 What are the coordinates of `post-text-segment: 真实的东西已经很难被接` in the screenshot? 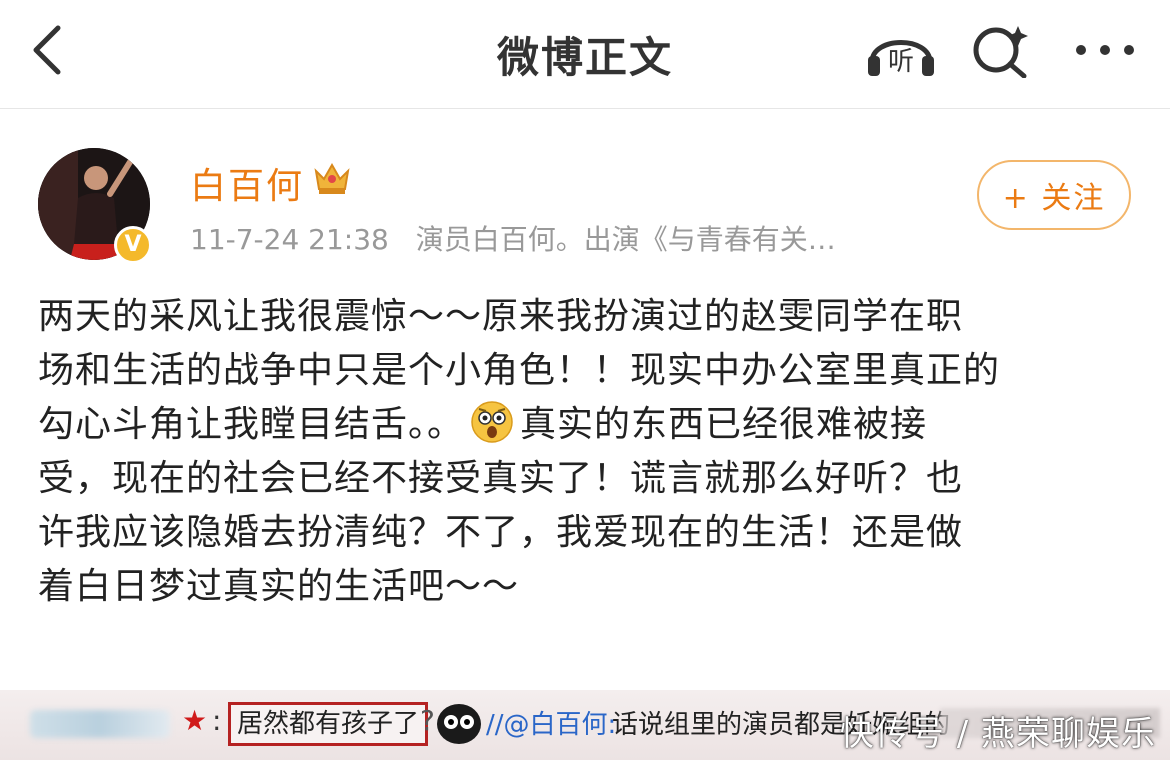 It's located at (724, 424).